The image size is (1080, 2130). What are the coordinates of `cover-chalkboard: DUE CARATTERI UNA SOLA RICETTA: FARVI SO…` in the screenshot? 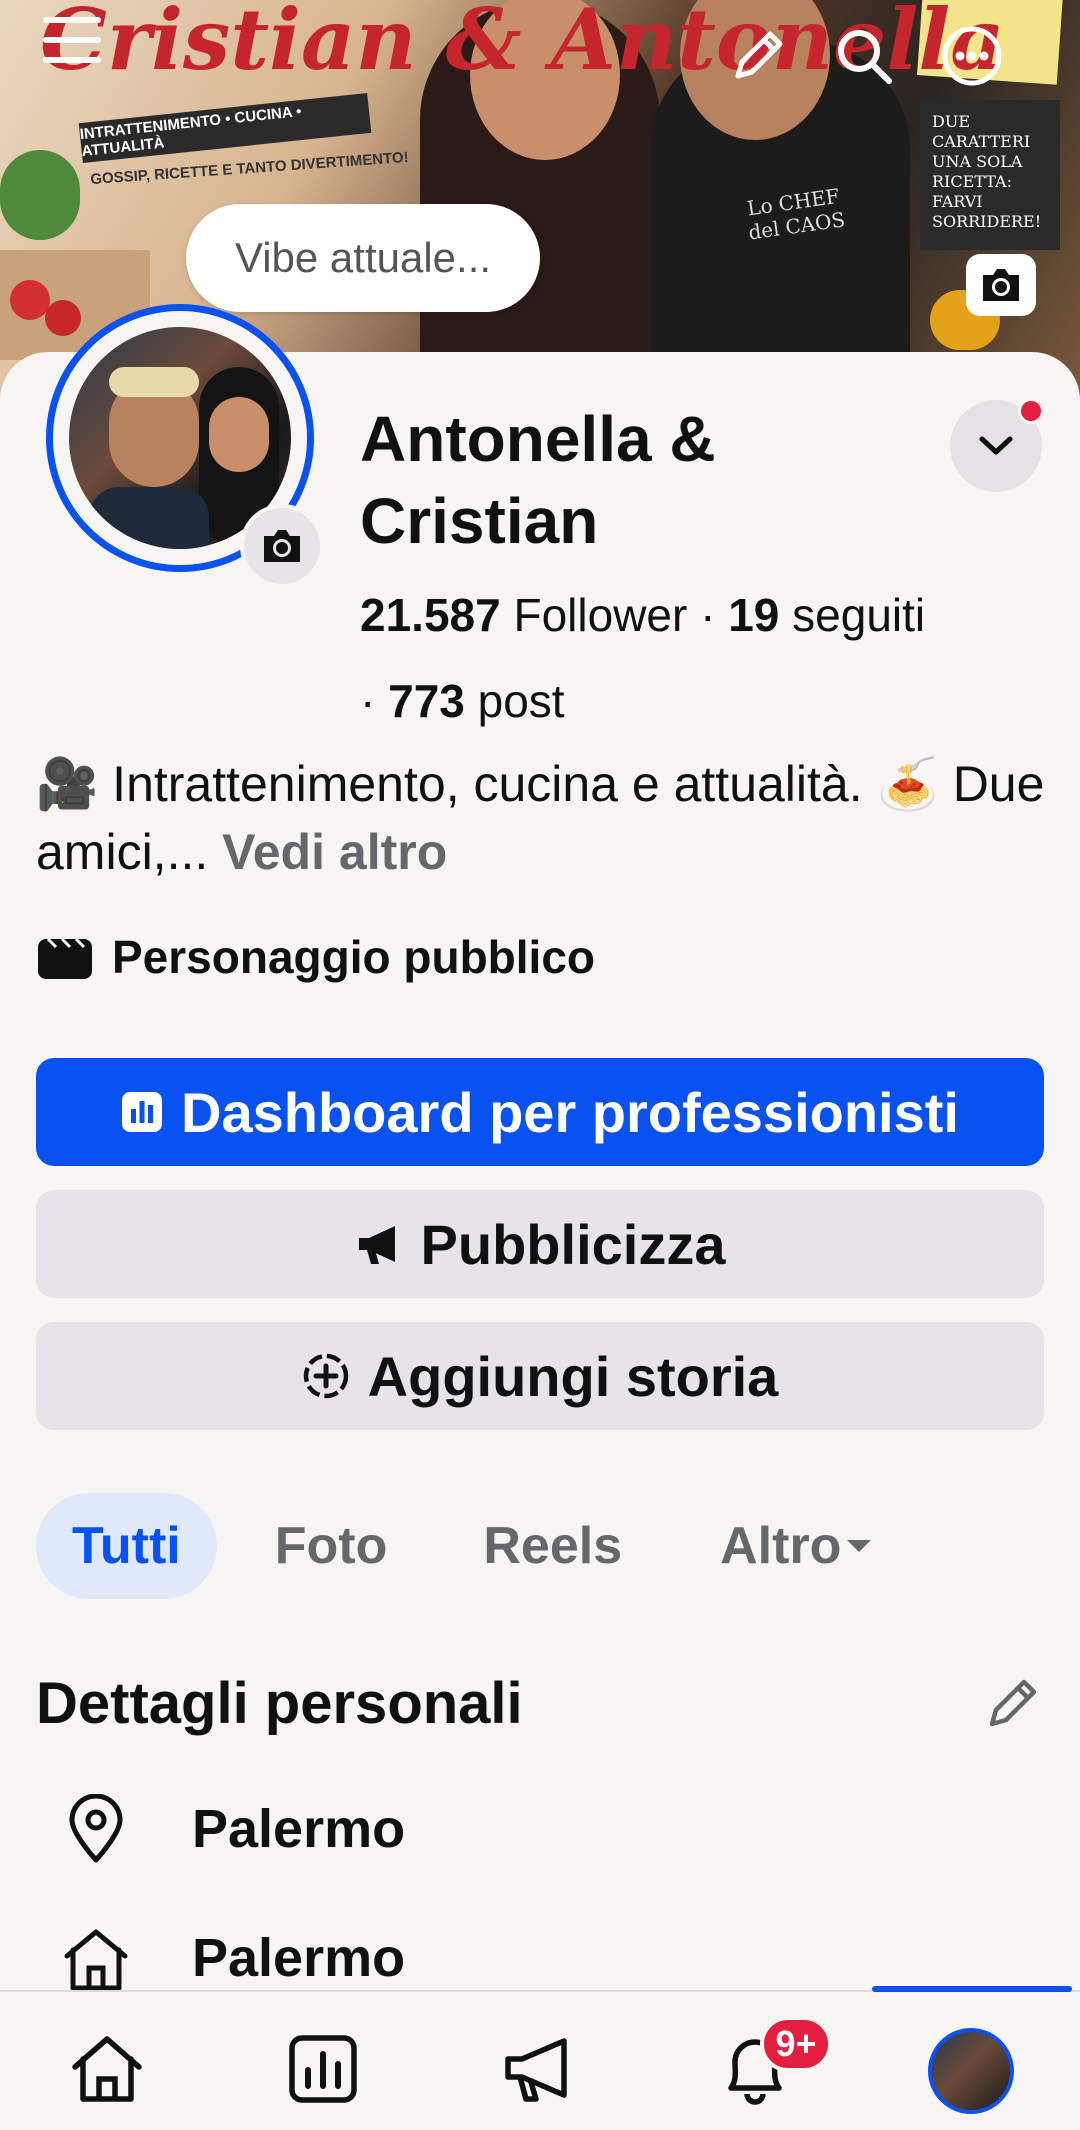 It's located at (990, 175).